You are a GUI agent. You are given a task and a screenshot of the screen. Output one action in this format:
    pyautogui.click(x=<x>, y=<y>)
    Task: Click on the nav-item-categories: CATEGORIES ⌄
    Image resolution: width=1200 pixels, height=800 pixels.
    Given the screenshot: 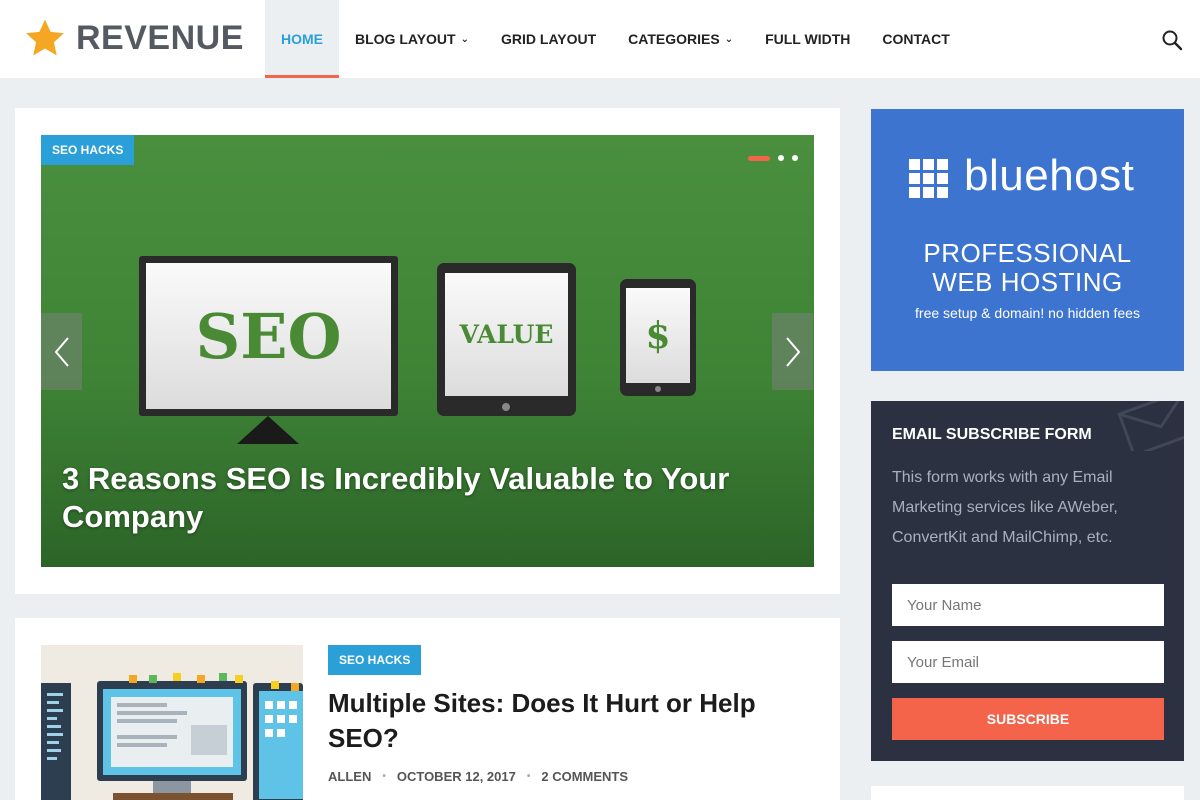 What is the action you would take?
    pyautogui.click(x=680, y=39)
    